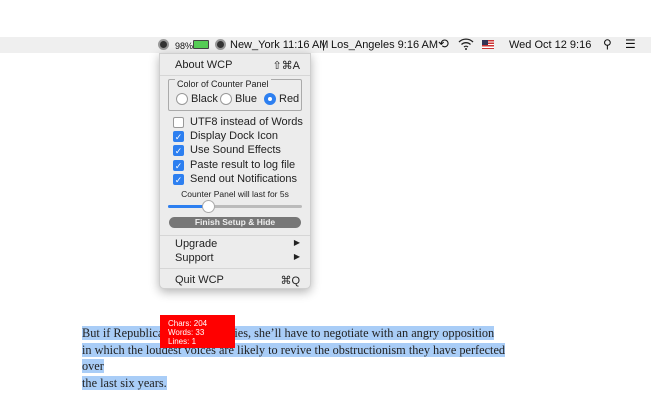 This screenshot has height=407, width=651. What do you see at coordinates (204, 65) in the screenshot?
I see `about-label: About WCP` at bounding box center [204, 65].